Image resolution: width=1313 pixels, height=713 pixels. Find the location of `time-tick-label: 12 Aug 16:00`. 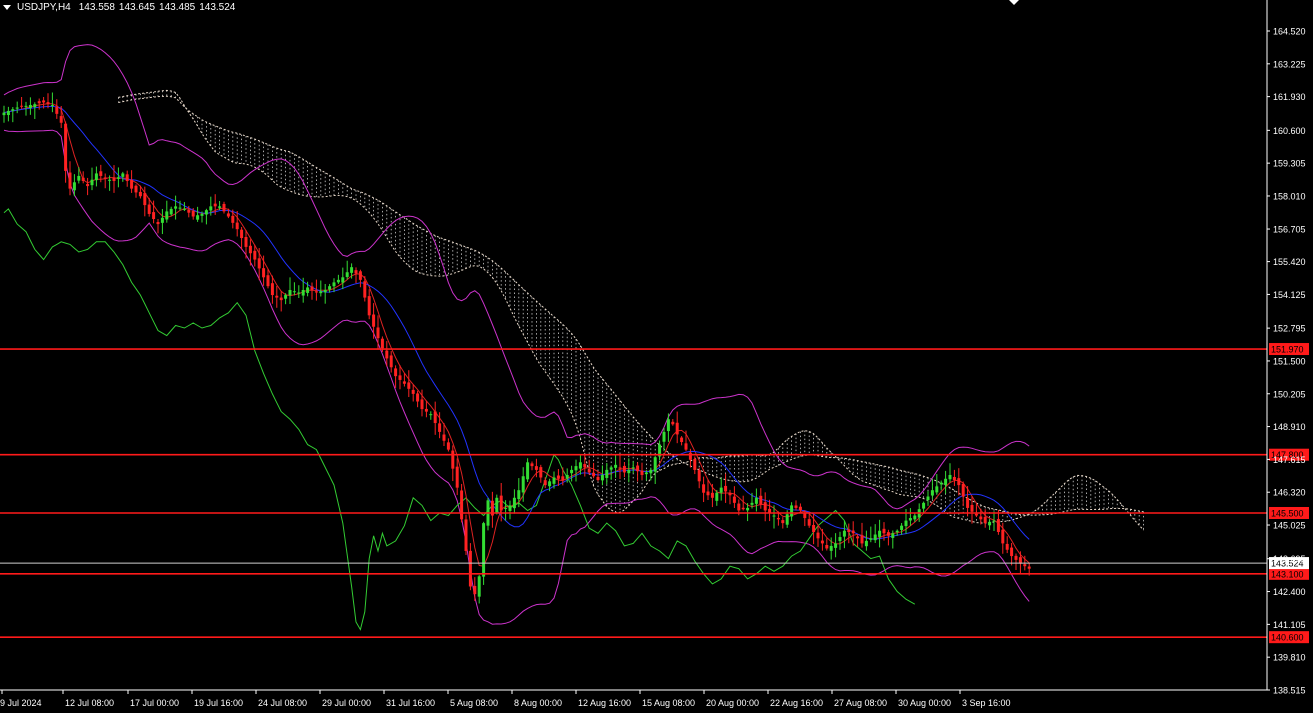

time-tick-label: 12 Aug 16:00 is located at coordinates (604, 703).